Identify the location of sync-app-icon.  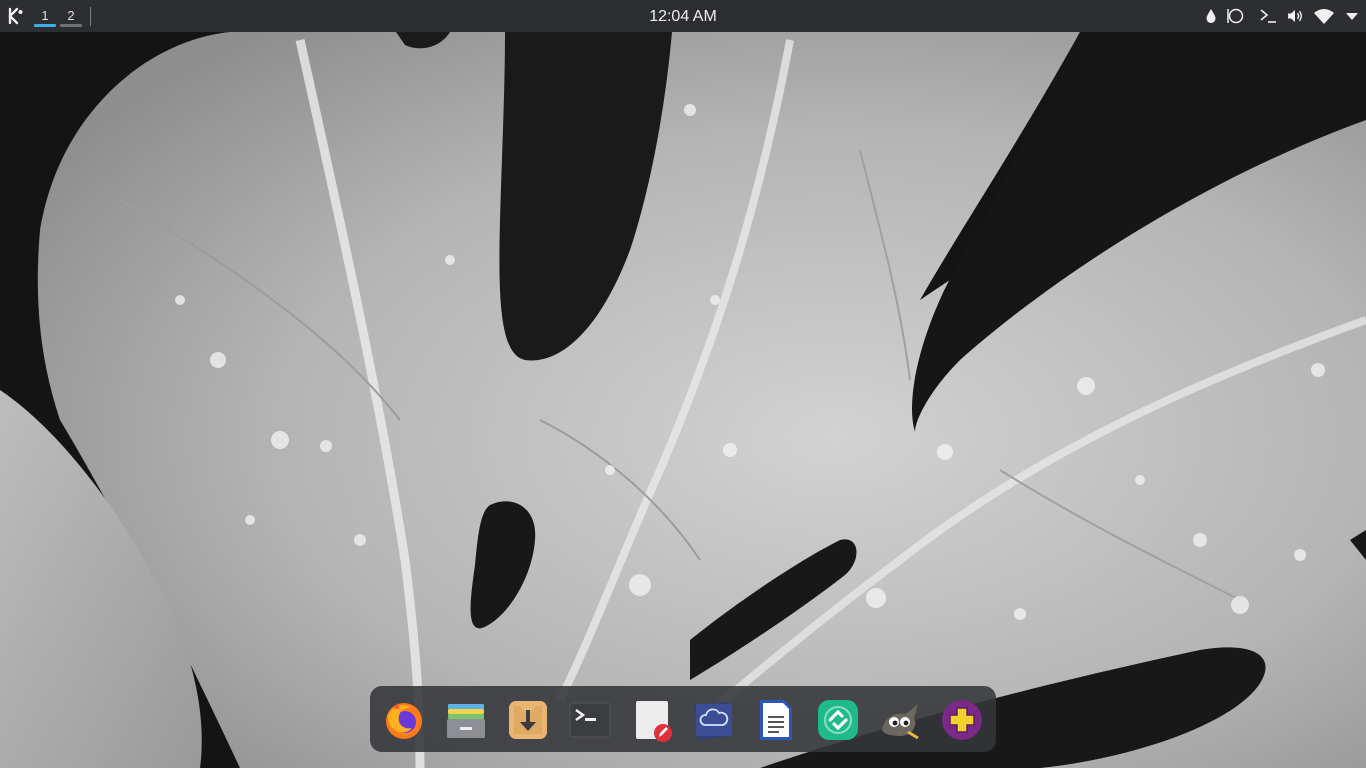
(838, 720).